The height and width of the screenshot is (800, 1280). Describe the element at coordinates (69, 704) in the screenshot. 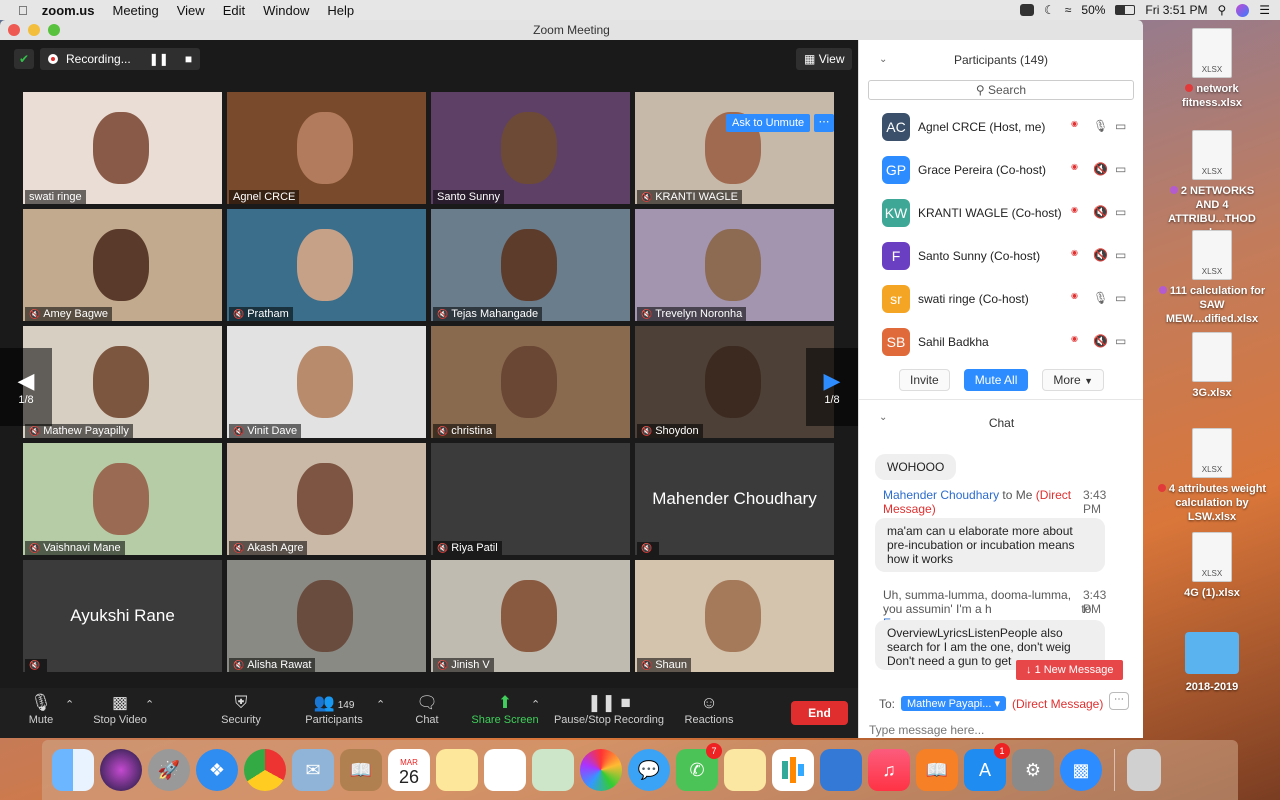

I see `audio-options-chevron-icon: ⌃` at that location.